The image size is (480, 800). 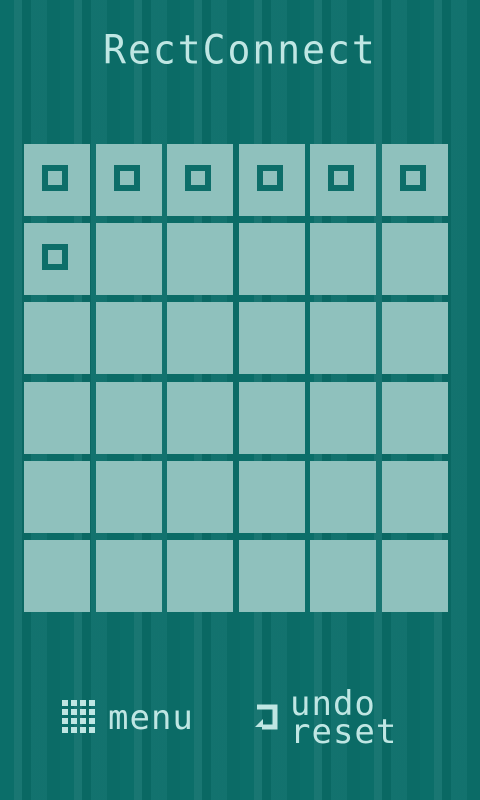 What do you see at coordinates (151, 718) in the screenshot?
I see `menu-label: menu` at bounding box center [151, 718].